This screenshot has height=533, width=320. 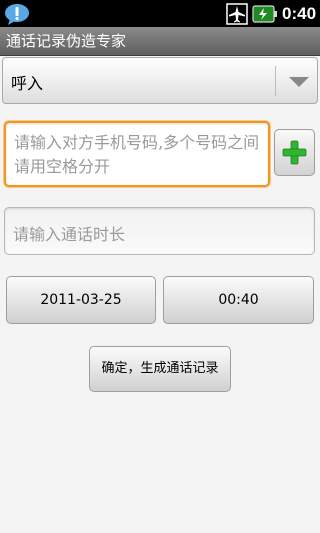 I want to click on add-contact-button, so click(x=294, y=152).